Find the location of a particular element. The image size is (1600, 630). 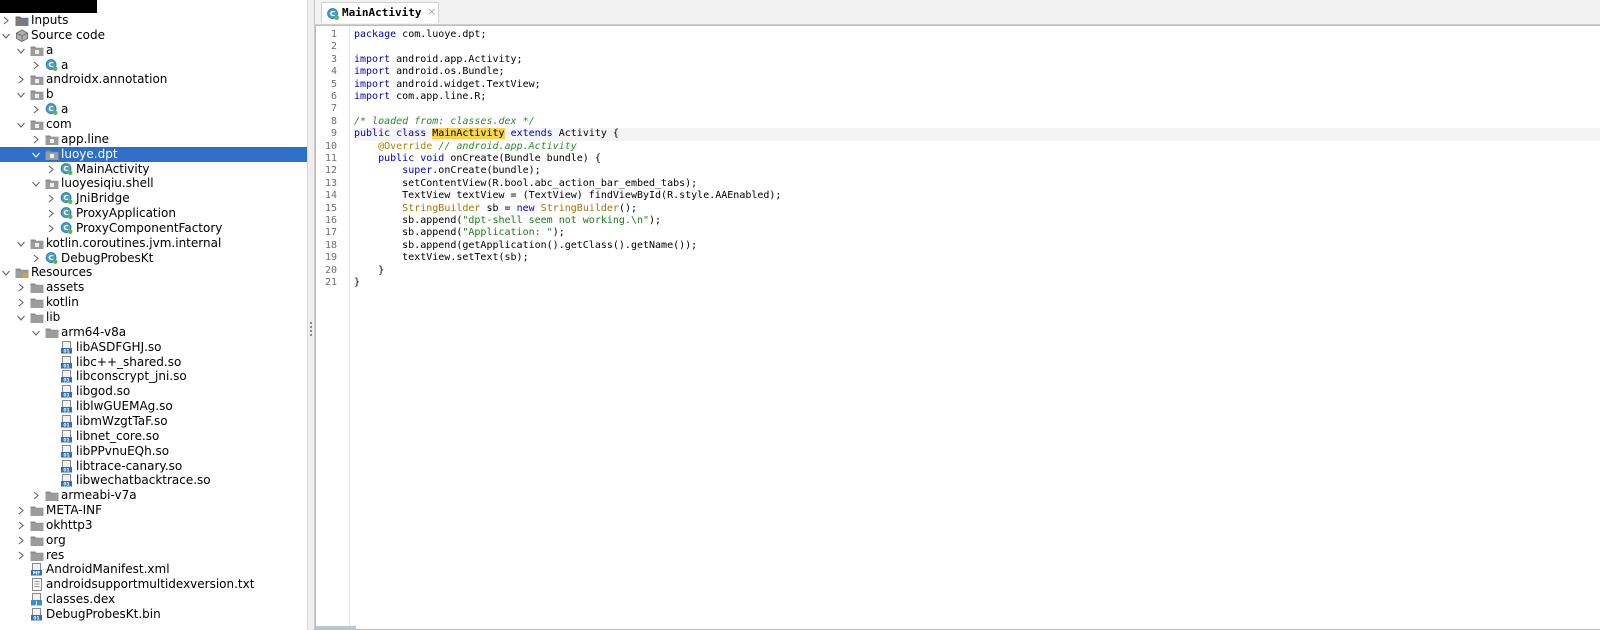

horizontal-scrollbar is located at coordinates (336, 627).